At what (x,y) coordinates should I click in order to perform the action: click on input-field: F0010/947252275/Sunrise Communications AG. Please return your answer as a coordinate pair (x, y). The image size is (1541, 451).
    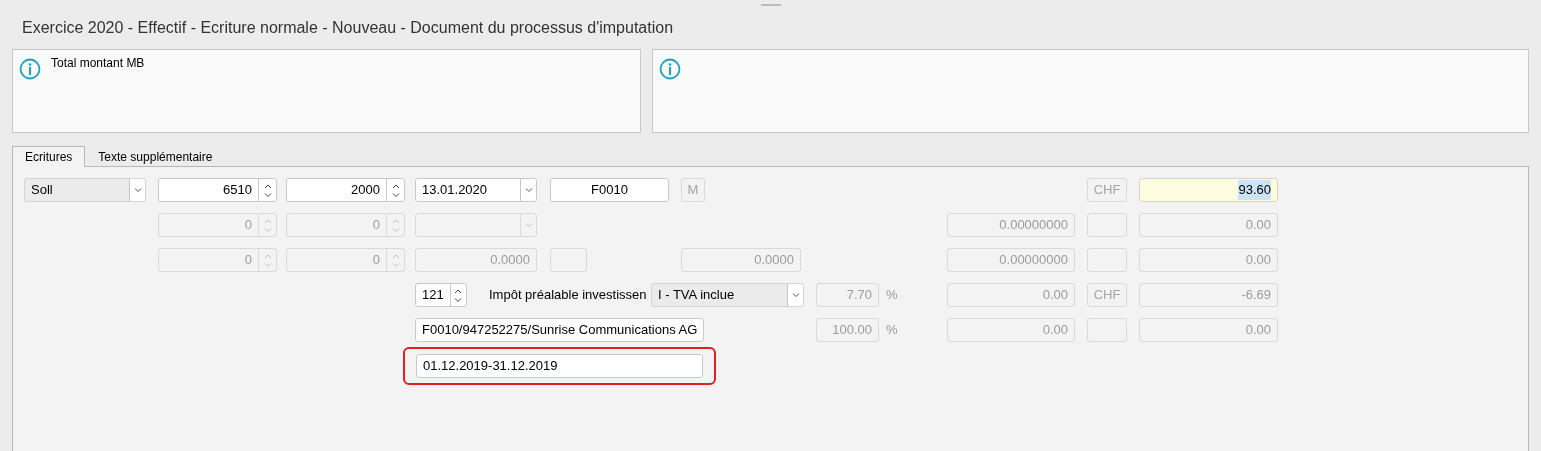
    Looking at the image, I should click on (559, 330).